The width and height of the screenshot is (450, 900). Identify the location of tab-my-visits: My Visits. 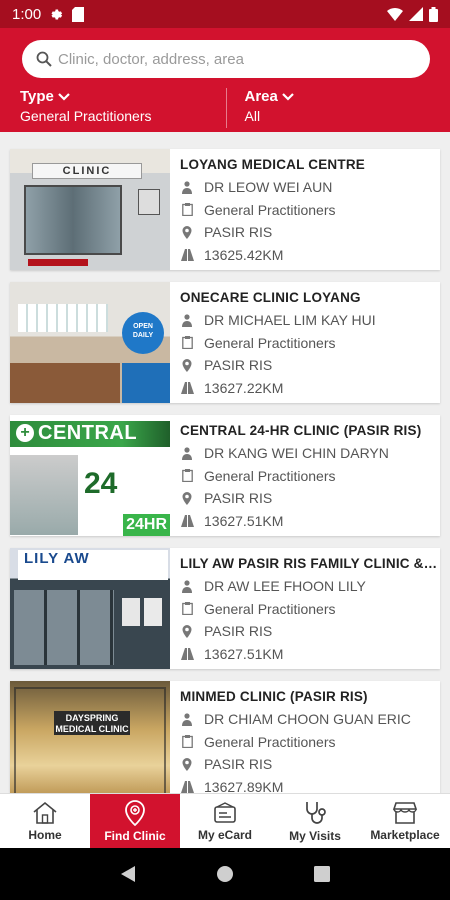
(315, 821).